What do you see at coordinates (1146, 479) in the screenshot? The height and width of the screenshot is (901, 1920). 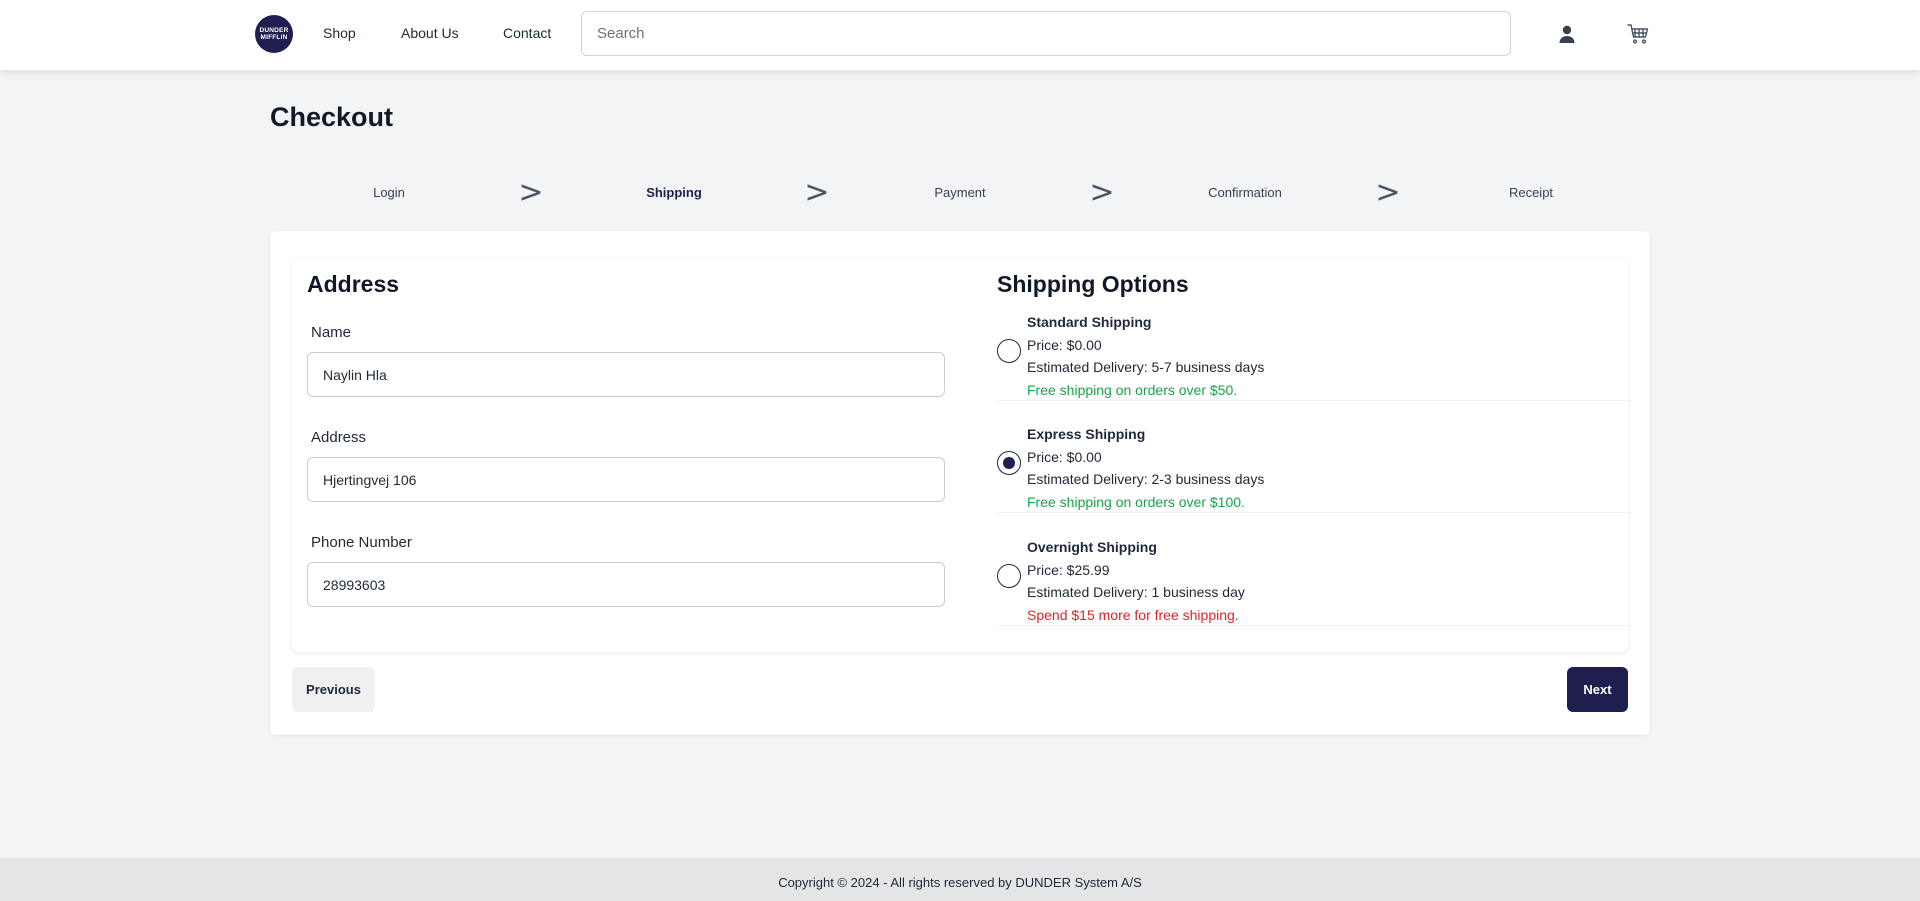 I see `shipping-option-delivery: Estimated Delivery: 2-3 business days` at bounding box center [1146, 479].